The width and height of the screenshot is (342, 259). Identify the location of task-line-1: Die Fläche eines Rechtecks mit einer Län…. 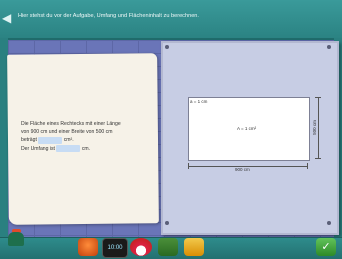
(71, 124).